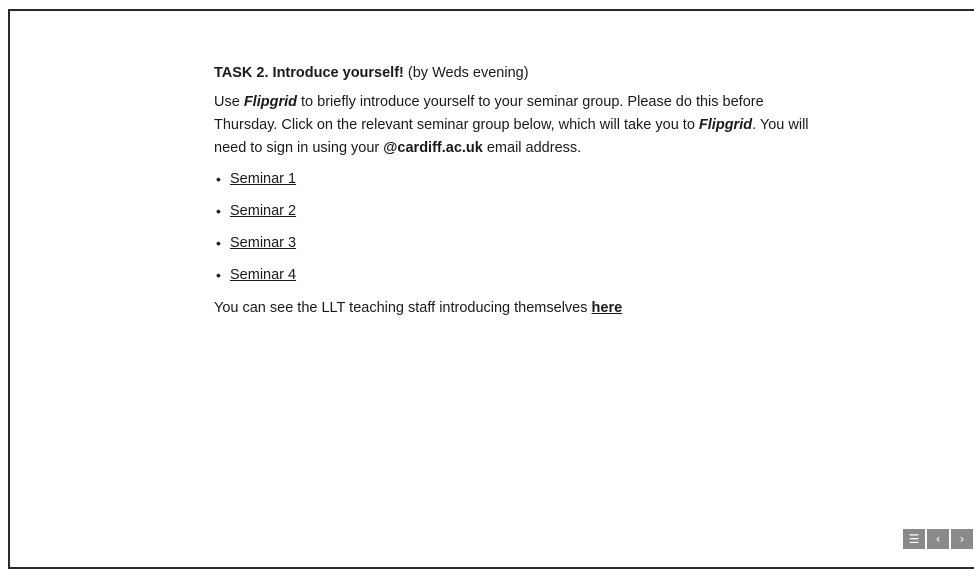  Describe the element at coordinates (466, 73) in the screenshot. I see `task-deadline: (by Weds evening)` at that location.